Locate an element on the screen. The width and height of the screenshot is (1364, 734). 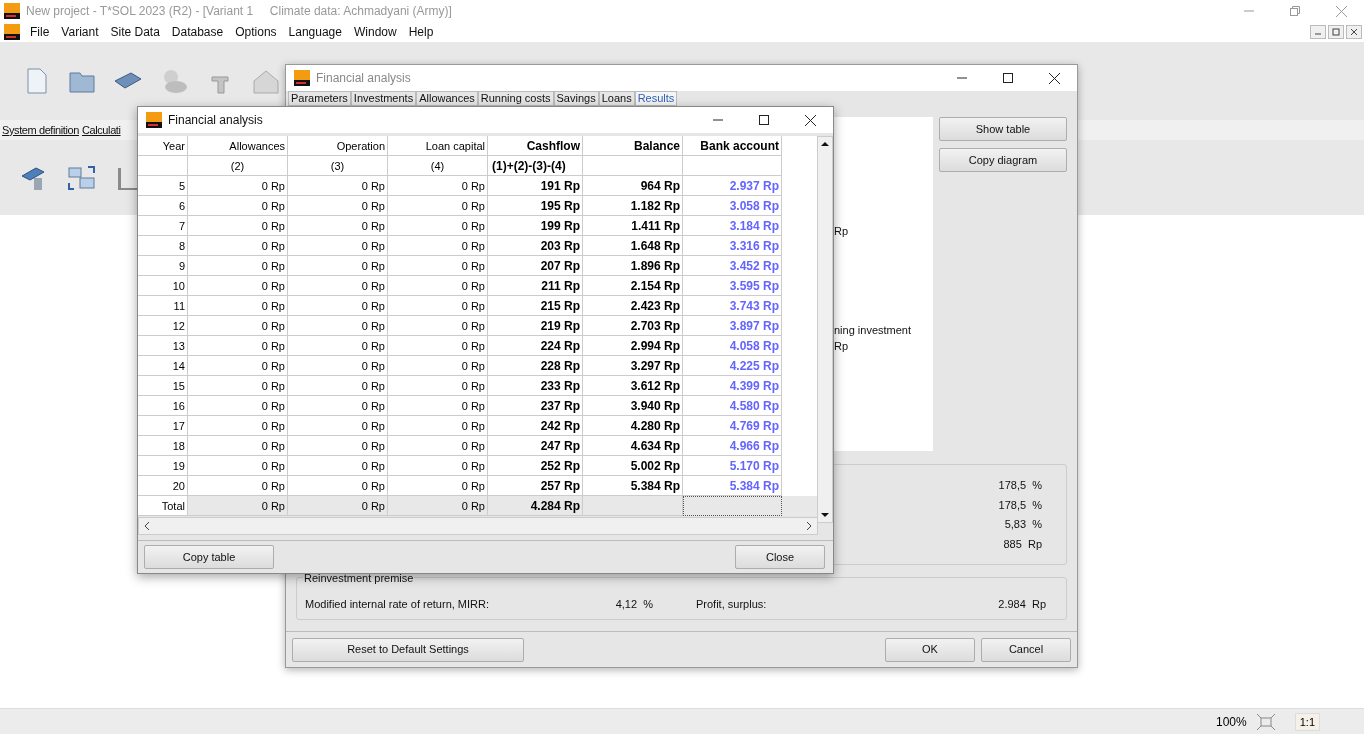
actual-size-button: 1:1 is located at coordinates (1307, 721).